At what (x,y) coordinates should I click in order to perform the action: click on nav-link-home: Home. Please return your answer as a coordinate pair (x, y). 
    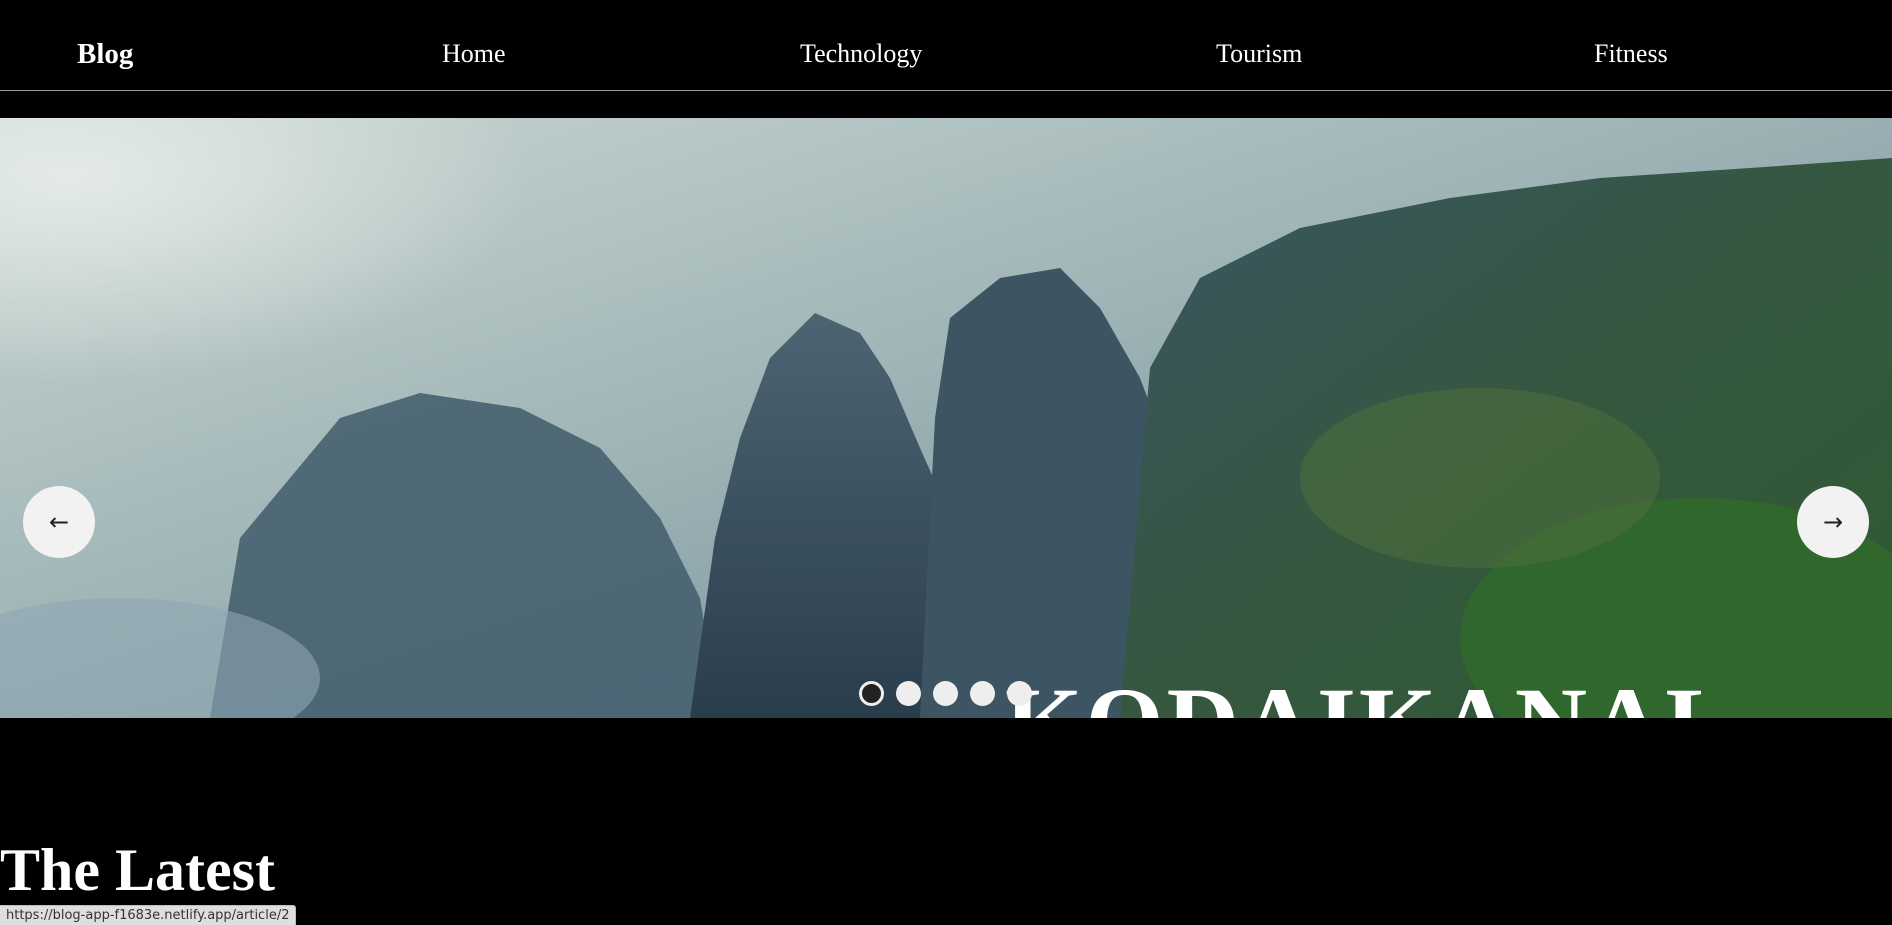
    Looking at the image, I should click on (474, 54).